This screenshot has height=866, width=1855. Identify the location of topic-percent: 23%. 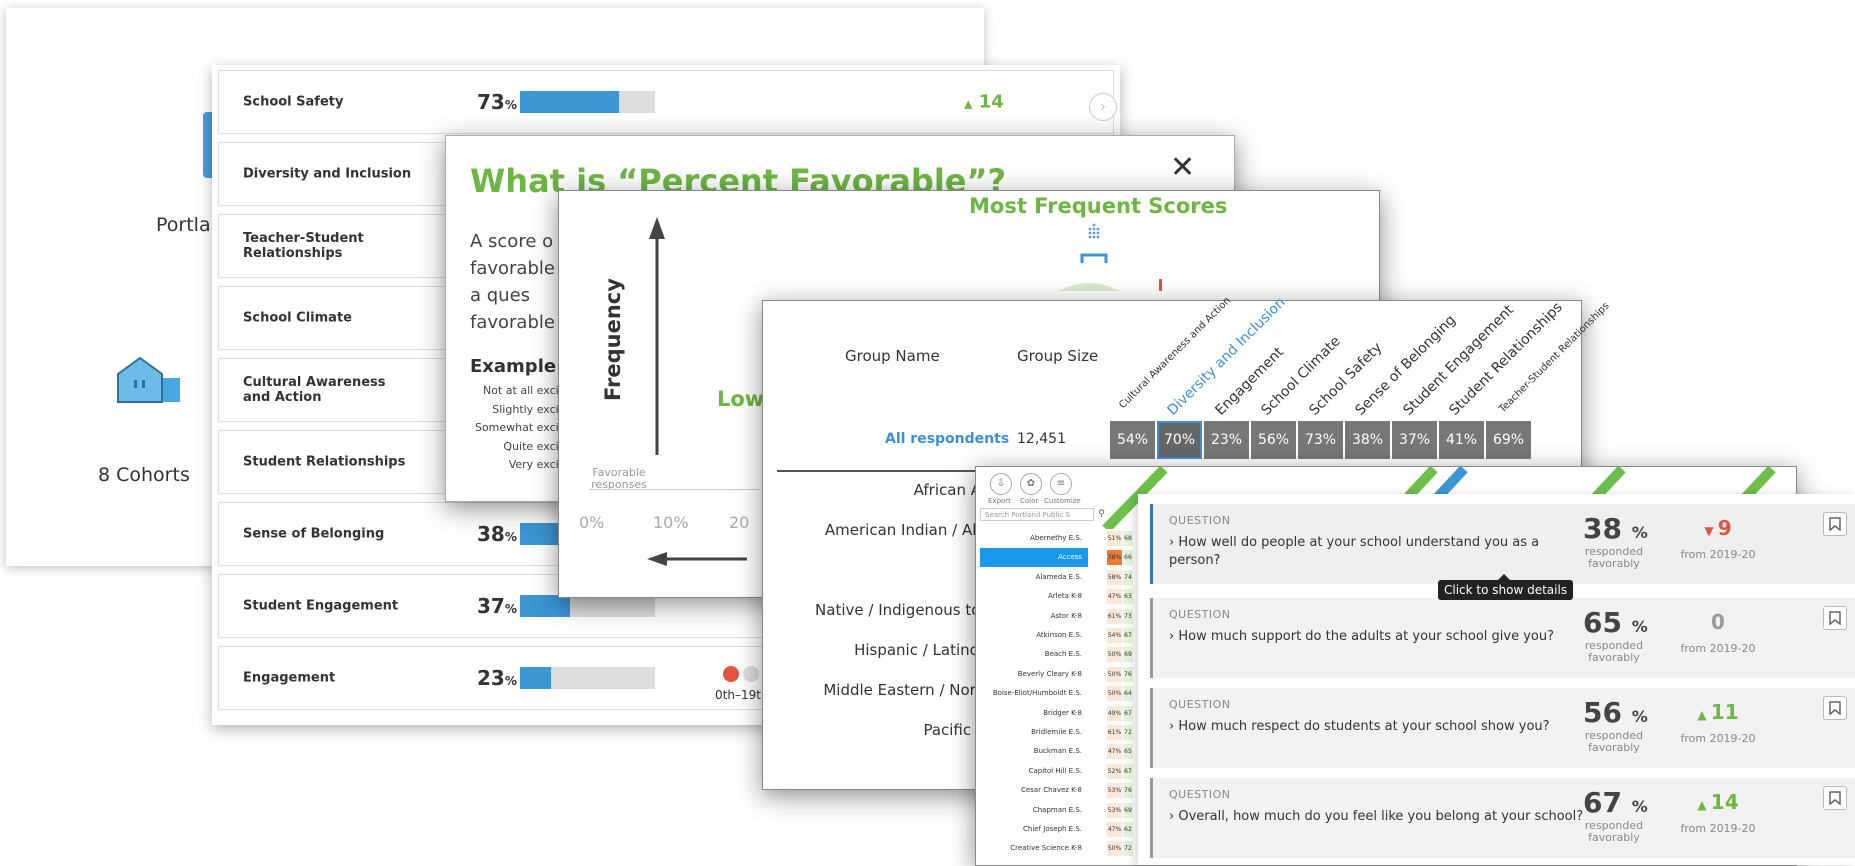
(497, 678).